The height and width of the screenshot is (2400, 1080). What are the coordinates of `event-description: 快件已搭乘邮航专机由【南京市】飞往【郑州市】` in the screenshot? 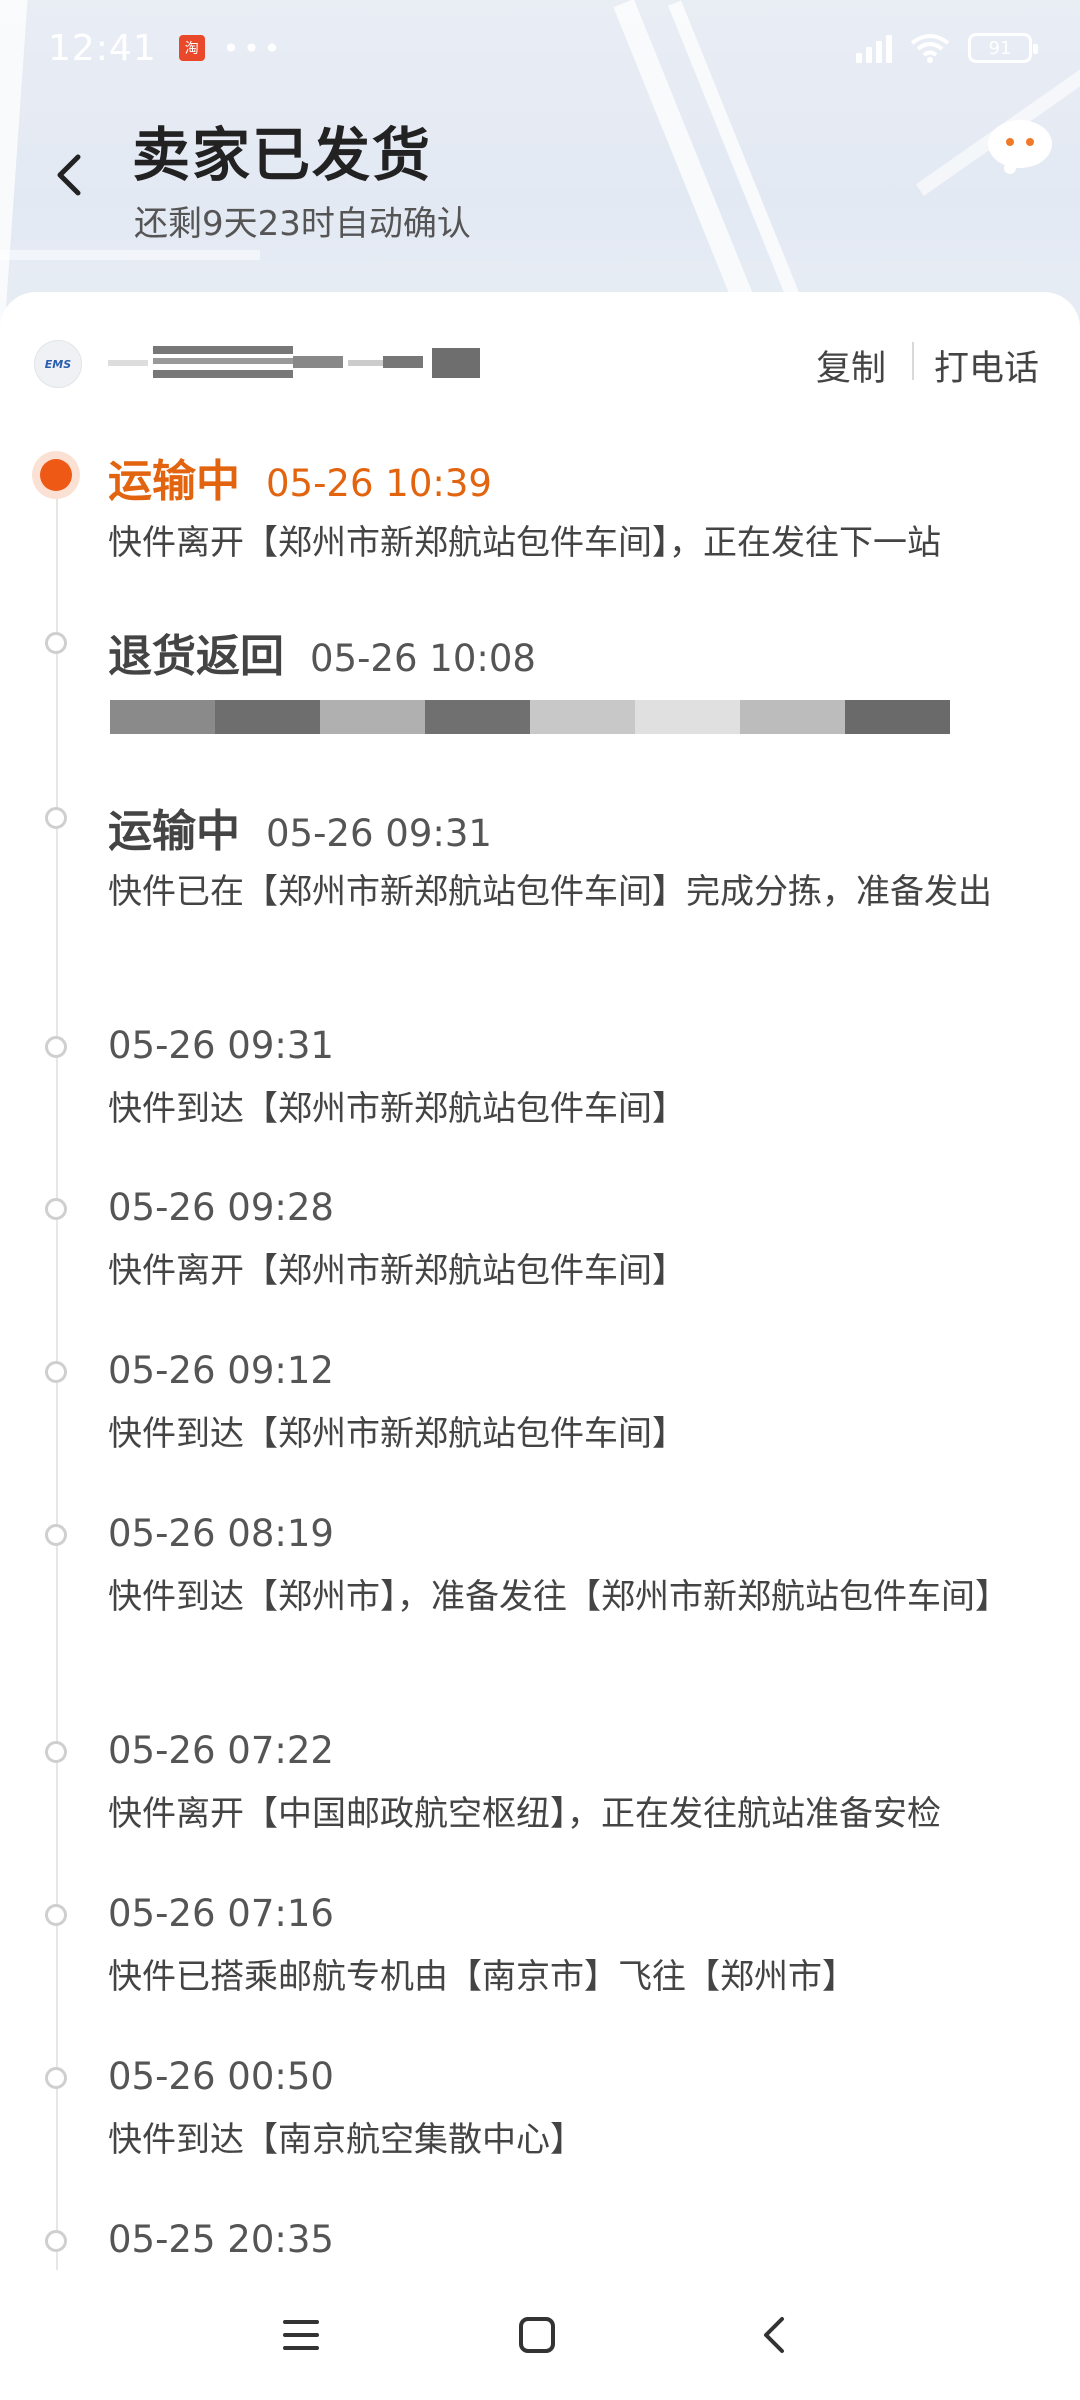 It's located at (482, 1977).